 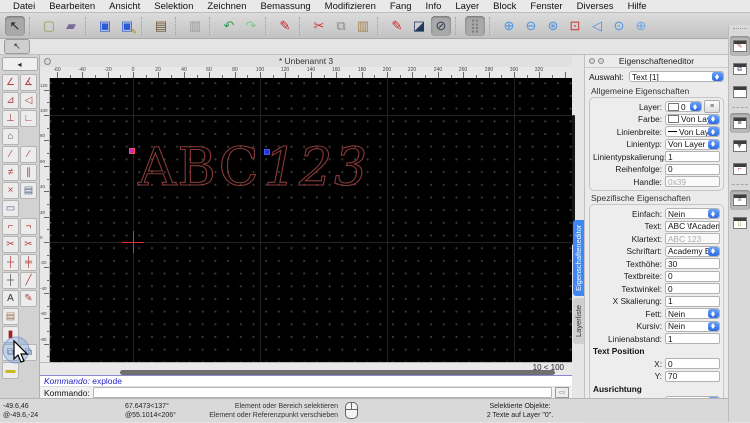 What do you see at coordinates (10, 316) in the screenshot?
I see `palette-tool-13-0: ▤` at bounding box center [10, 316].